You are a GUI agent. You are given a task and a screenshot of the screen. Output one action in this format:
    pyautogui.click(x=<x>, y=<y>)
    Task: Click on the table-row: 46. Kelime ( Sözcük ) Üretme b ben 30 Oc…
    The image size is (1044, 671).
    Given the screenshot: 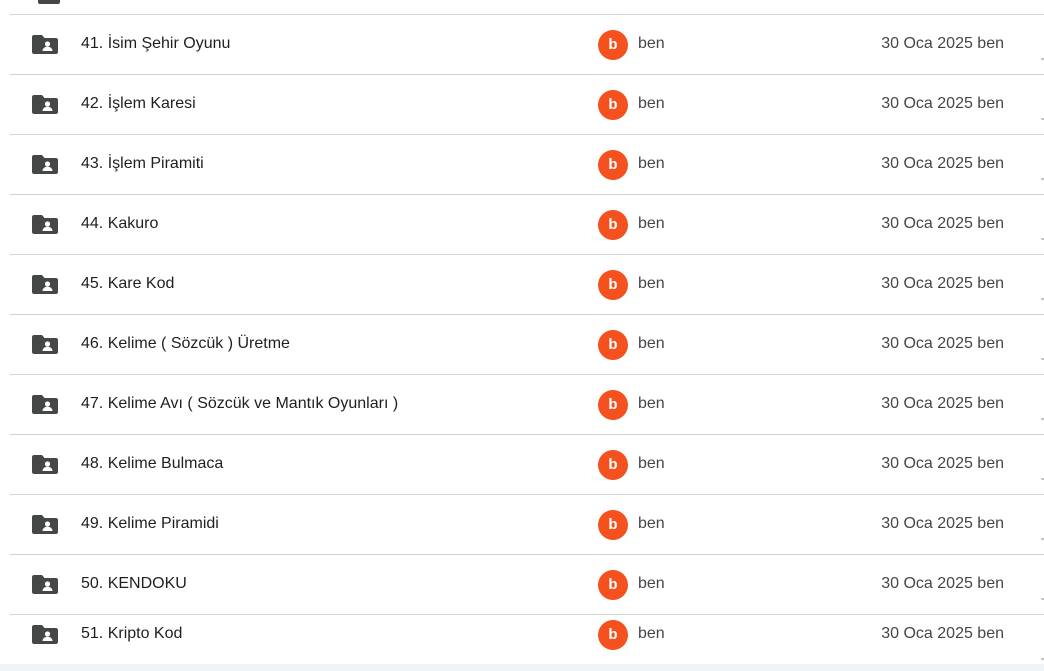 What is the action you would take?
    pyautogui.click(x=527, y=345)
    